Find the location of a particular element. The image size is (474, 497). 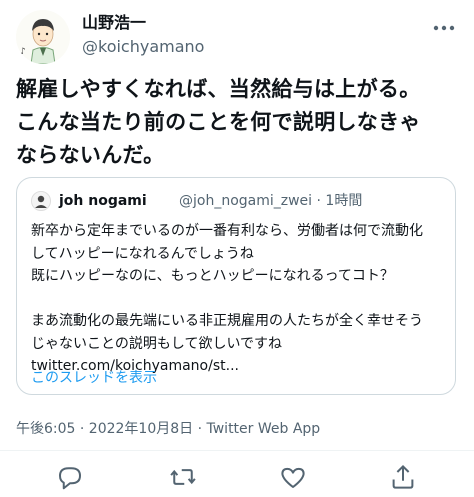

tweet-line: こんな当たり前のことを何で説明しなきゃ is located at coordinates (218, 122).